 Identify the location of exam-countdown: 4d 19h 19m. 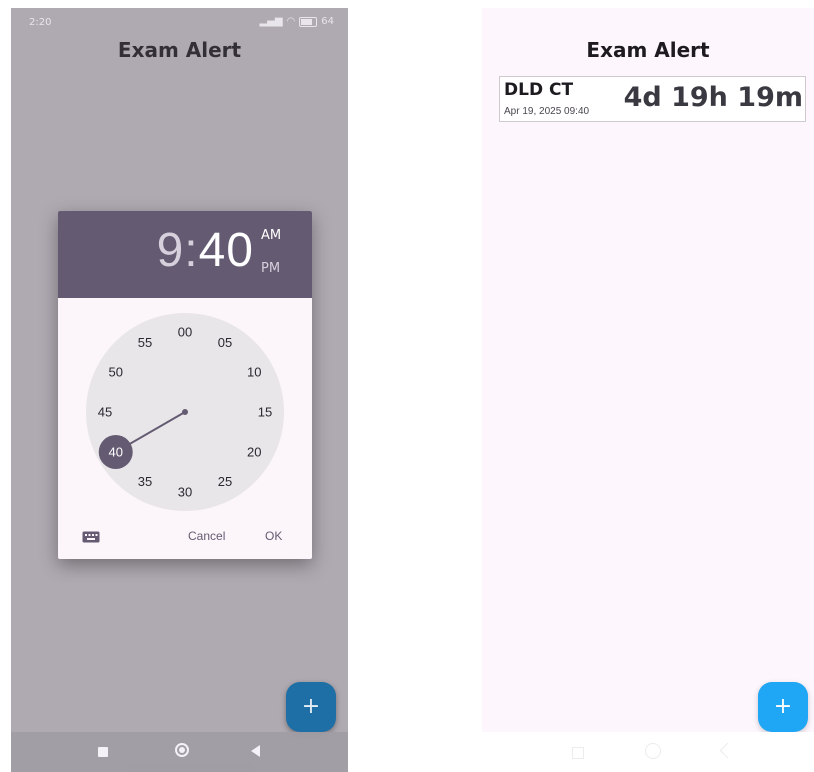
(713, 97).